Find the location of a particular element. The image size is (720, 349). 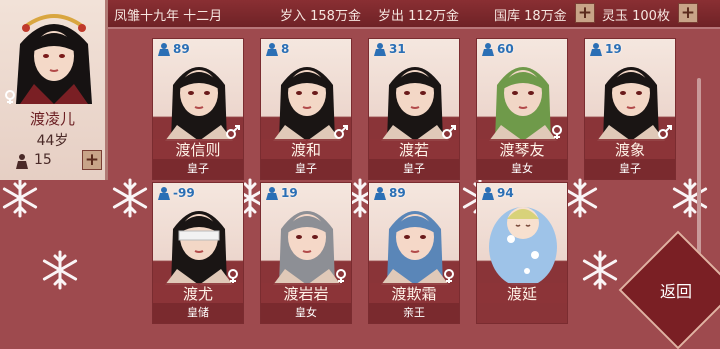

stat-value: 60 is located at coordinates (505, 49).